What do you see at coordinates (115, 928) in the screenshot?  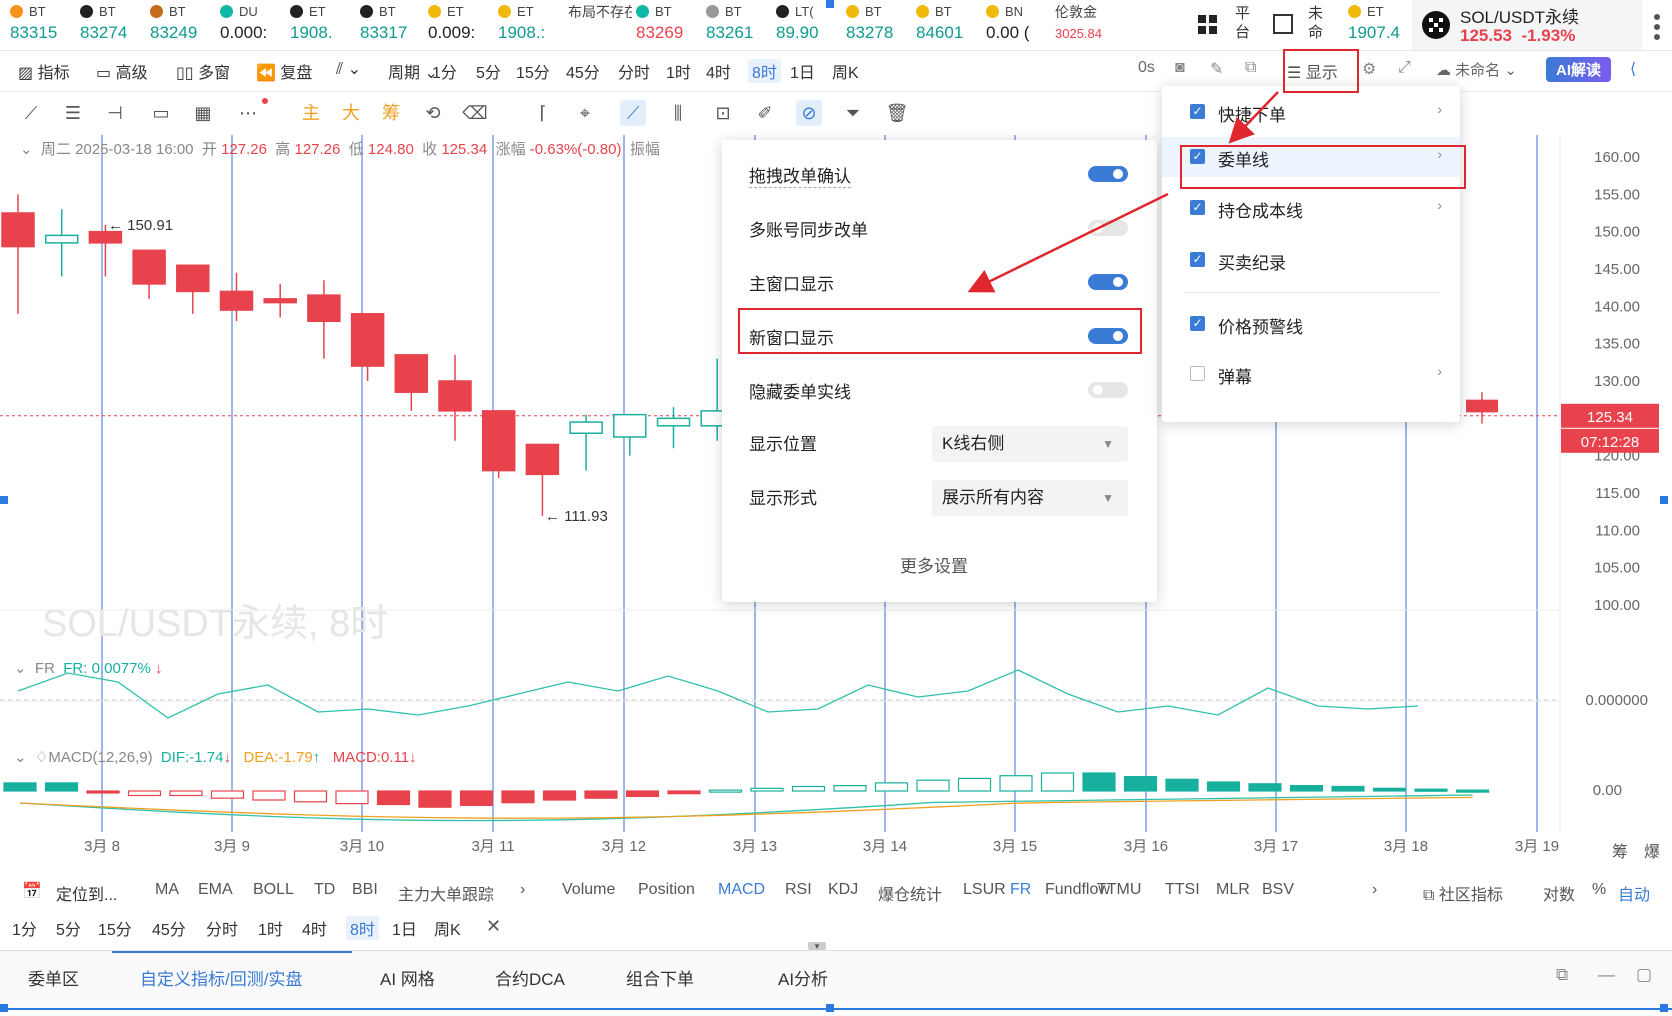 I see `period-item: 15分` at bounding box center [115, 928].